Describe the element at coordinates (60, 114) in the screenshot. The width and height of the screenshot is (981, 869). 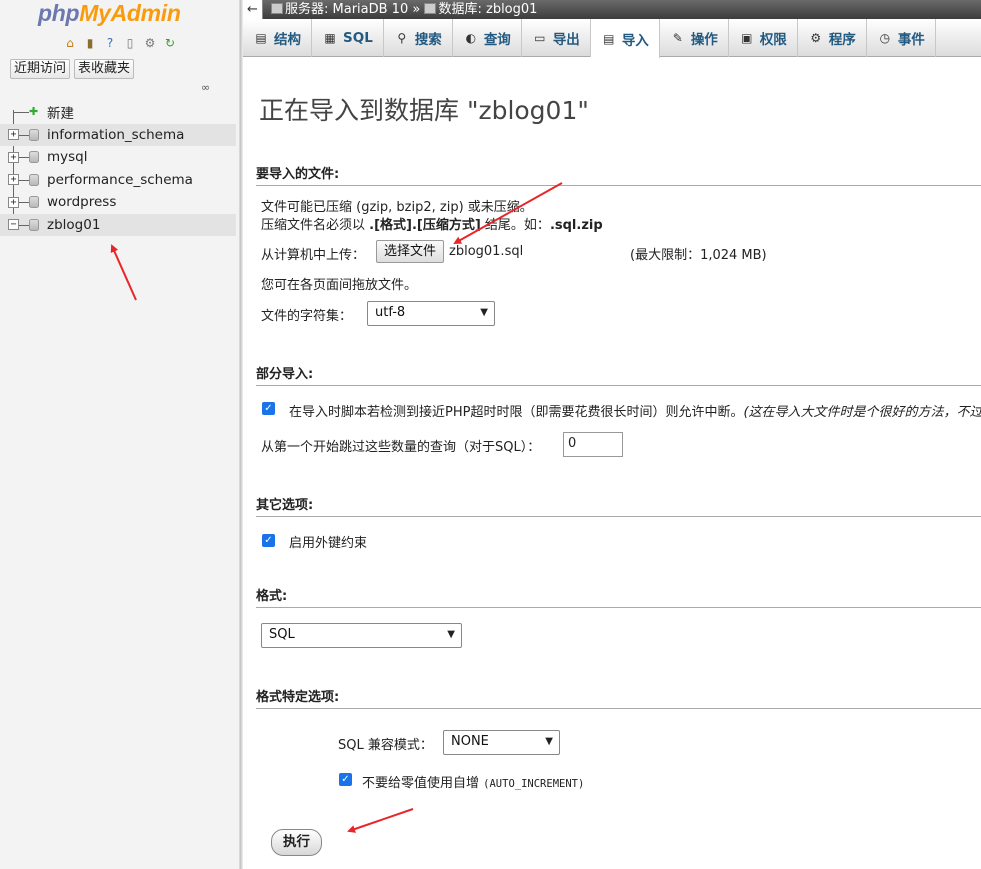
I see `tree-item-label: 新建` at that location.